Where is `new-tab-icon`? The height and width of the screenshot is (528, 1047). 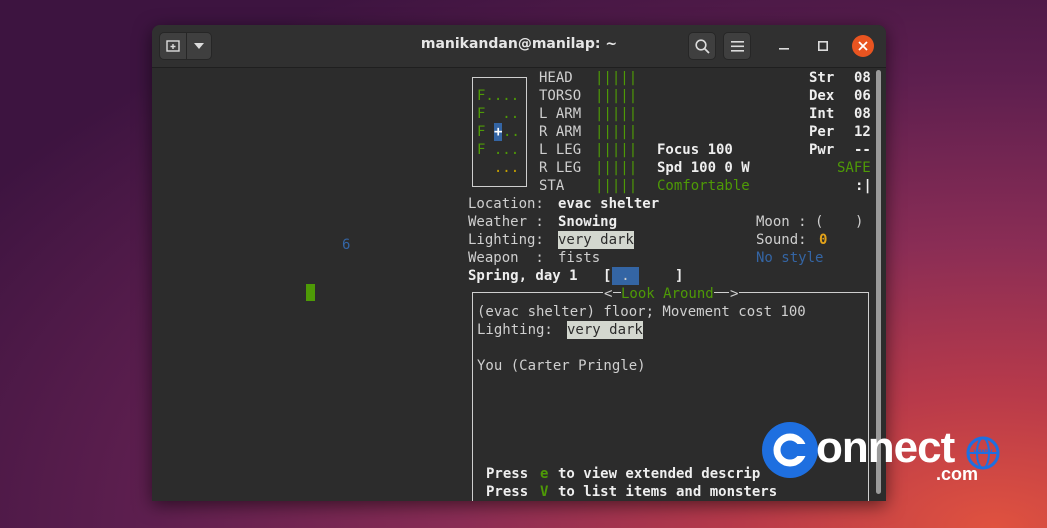
new-tab-icon is located at coordinates (173, 46).